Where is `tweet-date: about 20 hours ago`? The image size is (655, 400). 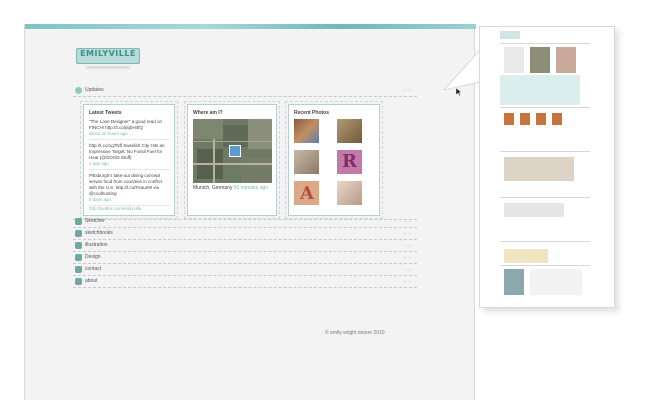
tweet-date: about 20 hours ago is located at coordinates (130, 134).